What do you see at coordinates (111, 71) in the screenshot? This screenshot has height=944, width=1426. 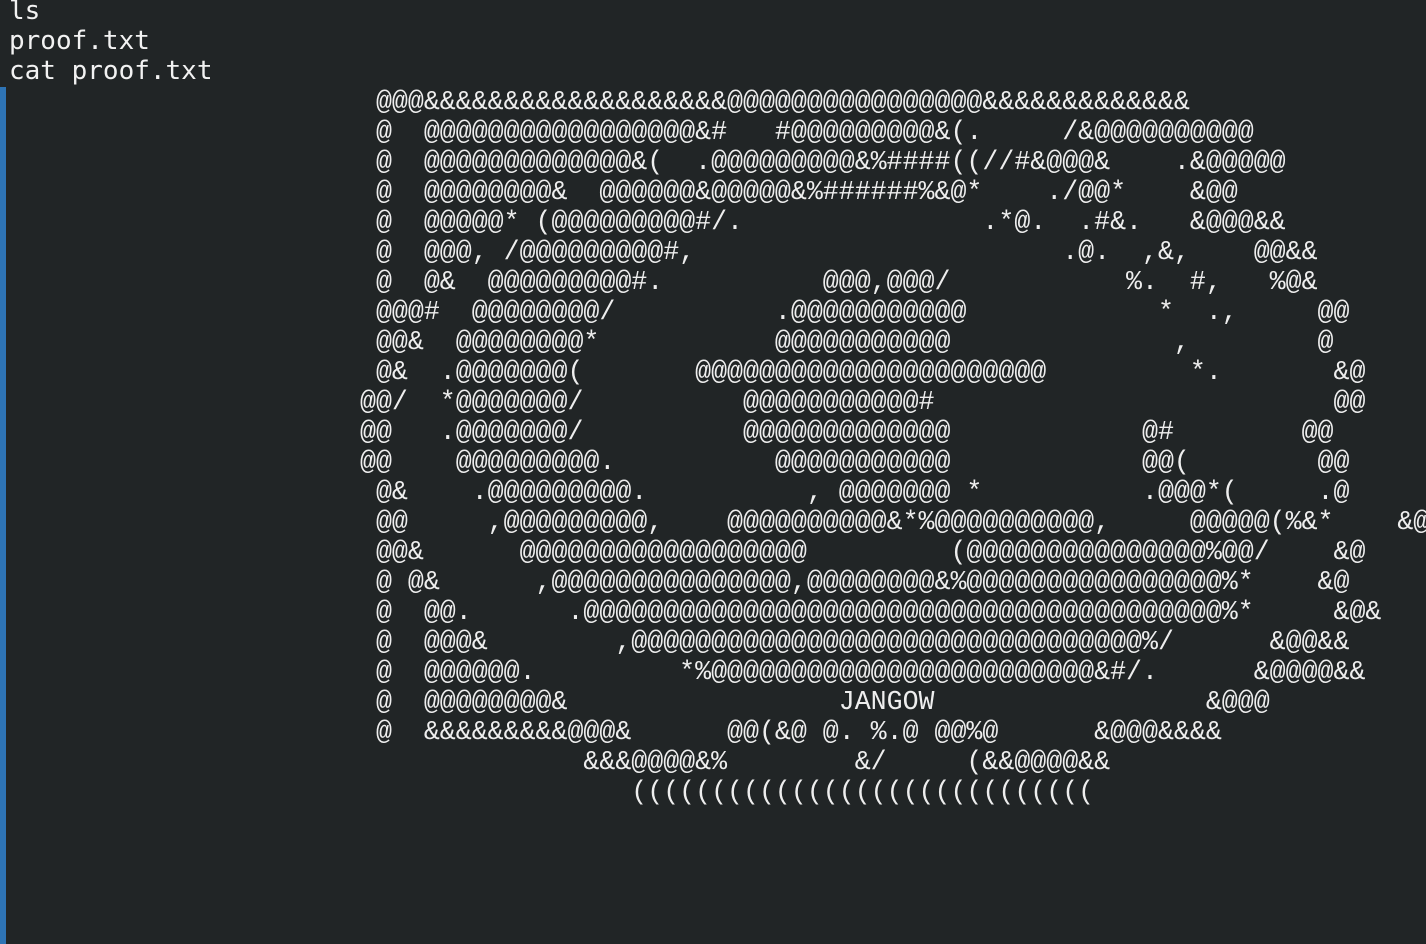 I see `command-cat: cat proof.txt` at bounding box center [111, 71].